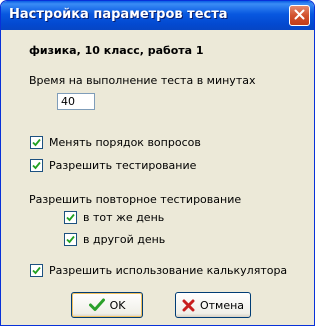  I want to click on calculator-option: Разрешить использование калькулятора, so click(158, 270).